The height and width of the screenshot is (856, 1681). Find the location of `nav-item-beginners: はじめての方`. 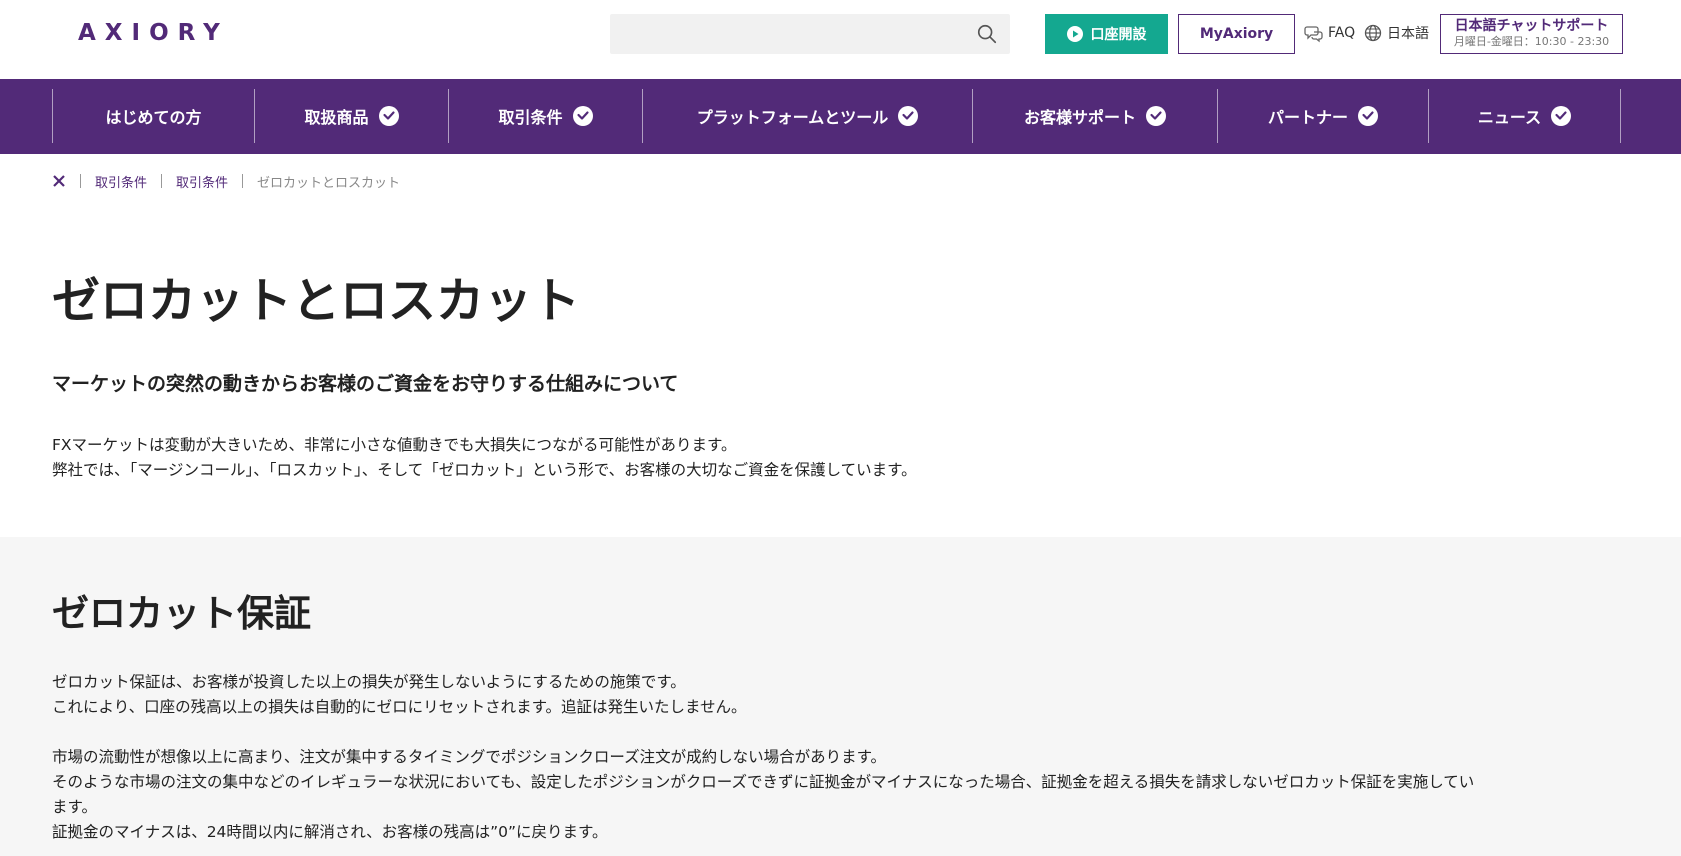

nav-item-beginners: はじめての方 is located at coordinates (153, 116).